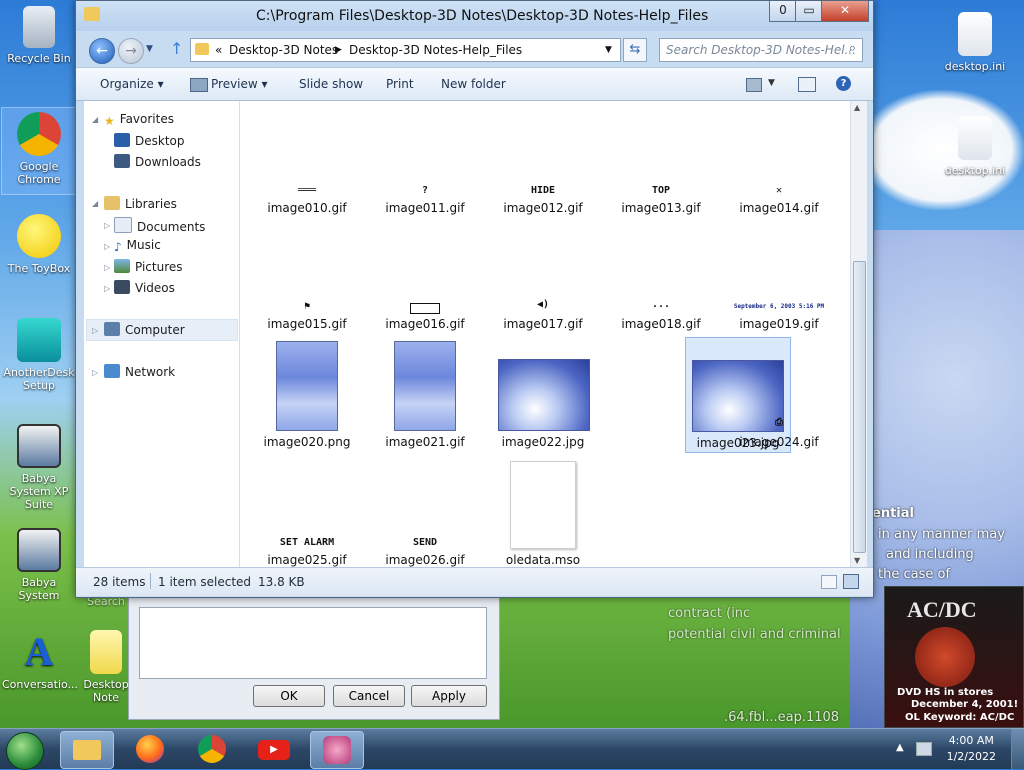  Describe the element at coordinates (661, 317) in the screenshot. I see `file-item: ... image018.gif` at that location.